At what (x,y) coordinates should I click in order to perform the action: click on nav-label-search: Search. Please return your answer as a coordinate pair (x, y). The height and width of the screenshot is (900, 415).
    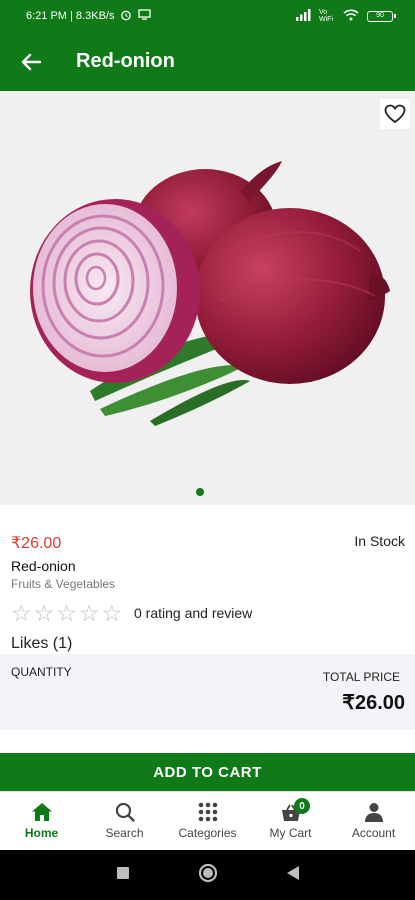
    Looking at the image, I should click on (124, 833).